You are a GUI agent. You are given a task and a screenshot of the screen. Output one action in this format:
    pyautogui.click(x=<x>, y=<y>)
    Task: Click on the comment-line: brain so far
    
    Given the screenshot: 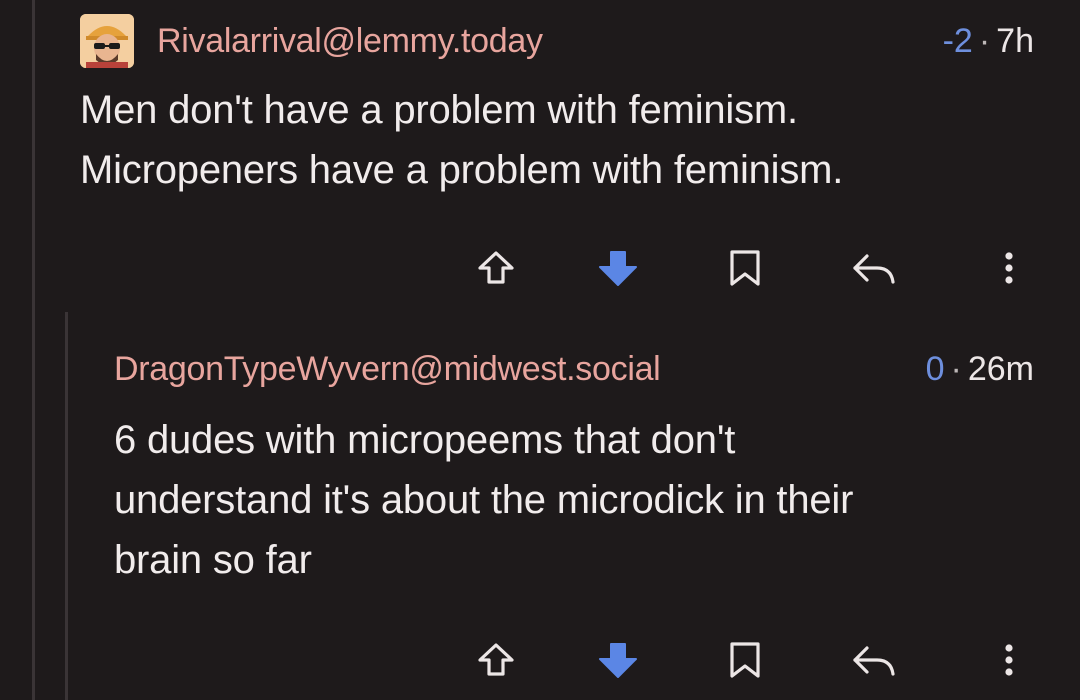 What is the action you would take?
    pyautogui.click(x=213, y=560)
    